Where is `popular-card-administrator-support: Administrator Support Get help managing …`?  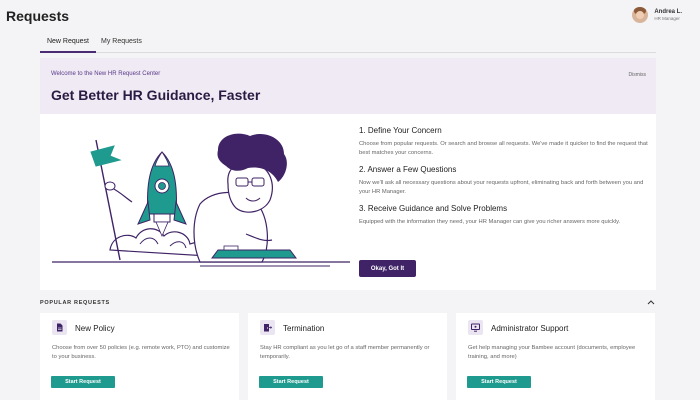
popular-card-administrator-support: Administrator Support Get help managing … is located at coordinates (555, 356).